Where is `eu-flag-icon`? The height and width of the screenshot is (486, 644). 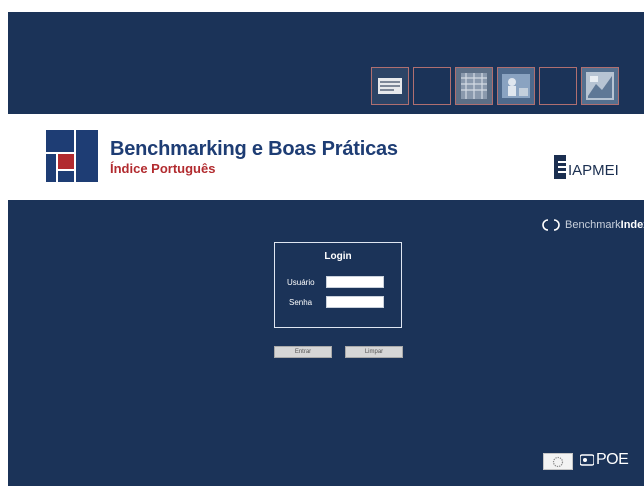 eu-flag-icon is located at coordinates (558, 461).